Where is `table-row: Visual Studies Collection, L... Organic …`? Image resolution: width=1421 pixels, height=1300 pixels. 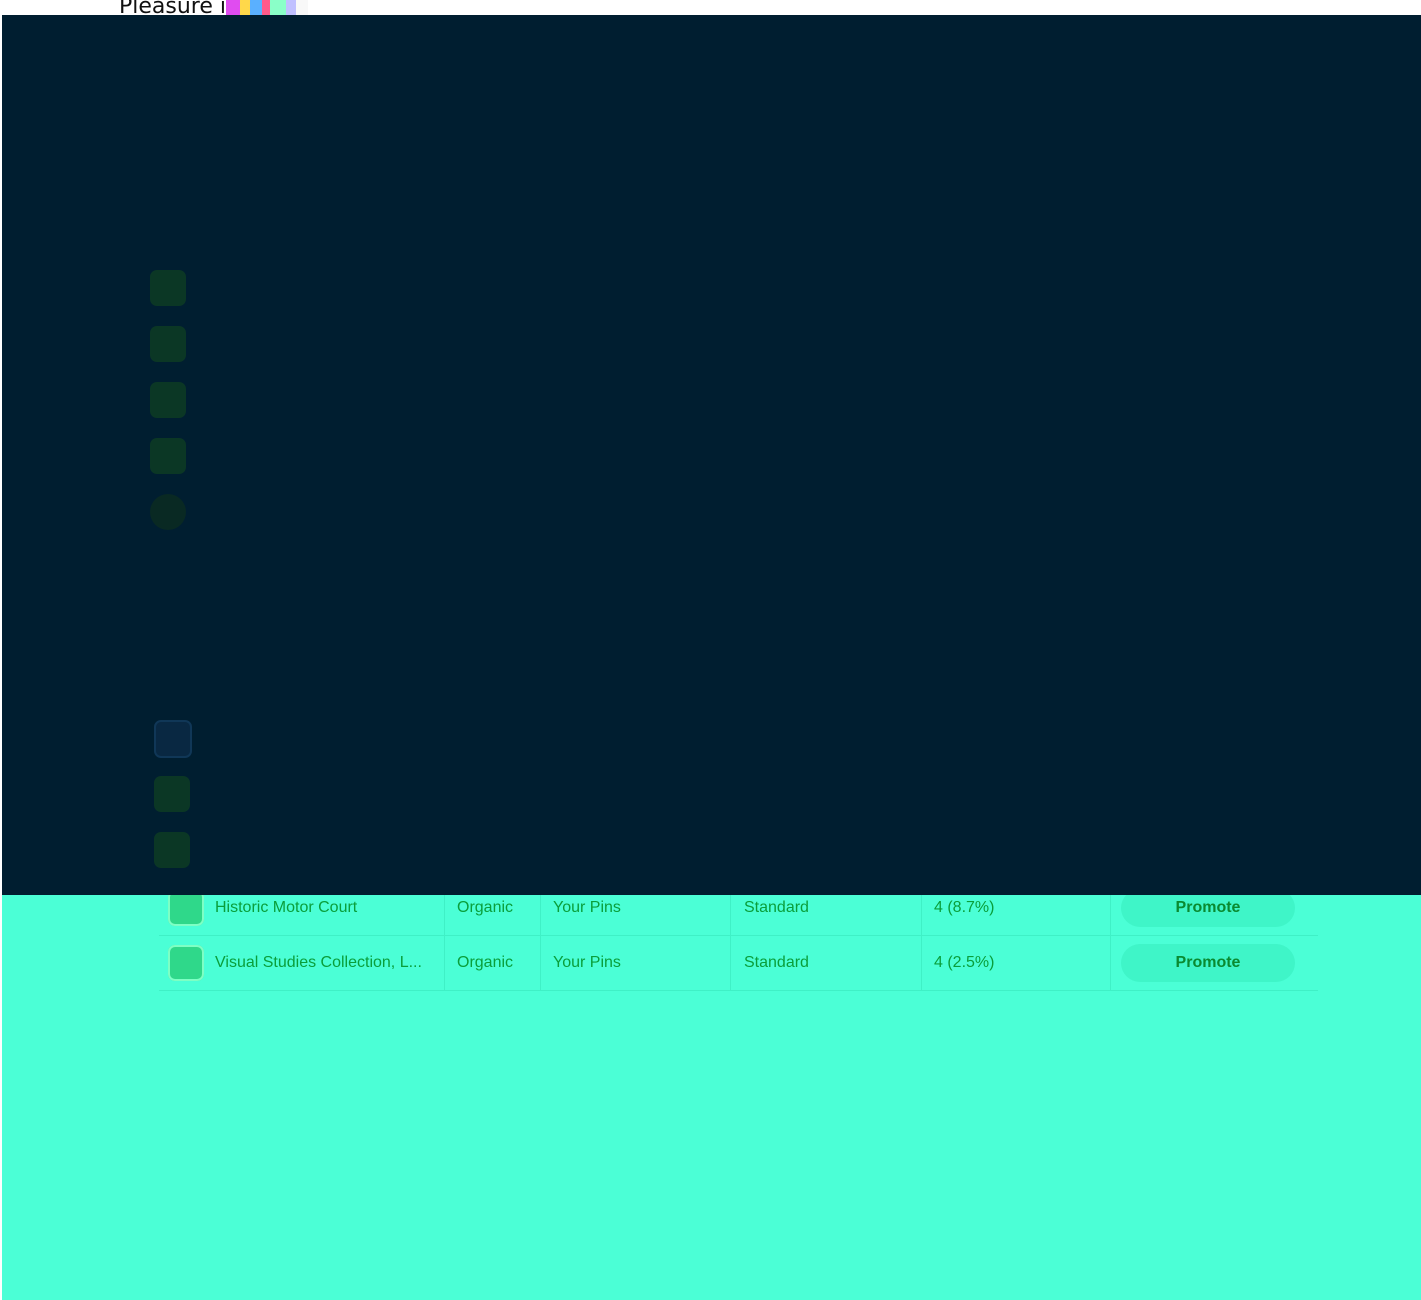
table-row: Visual Studies Collection, L... Organic … is located at coordinates (738, 963).